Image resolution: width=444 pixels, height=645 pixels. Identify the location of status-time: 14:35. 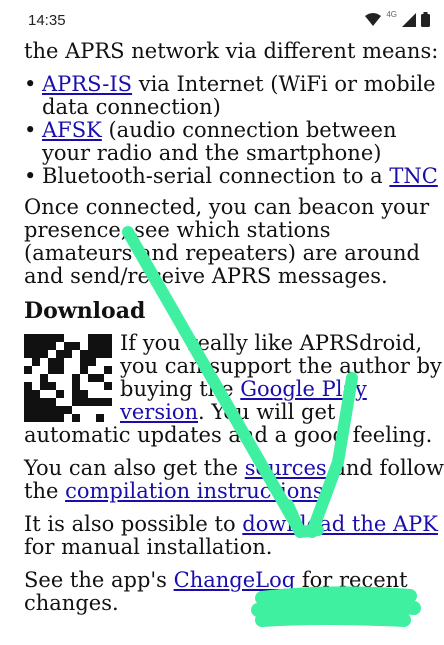
(47, 20).